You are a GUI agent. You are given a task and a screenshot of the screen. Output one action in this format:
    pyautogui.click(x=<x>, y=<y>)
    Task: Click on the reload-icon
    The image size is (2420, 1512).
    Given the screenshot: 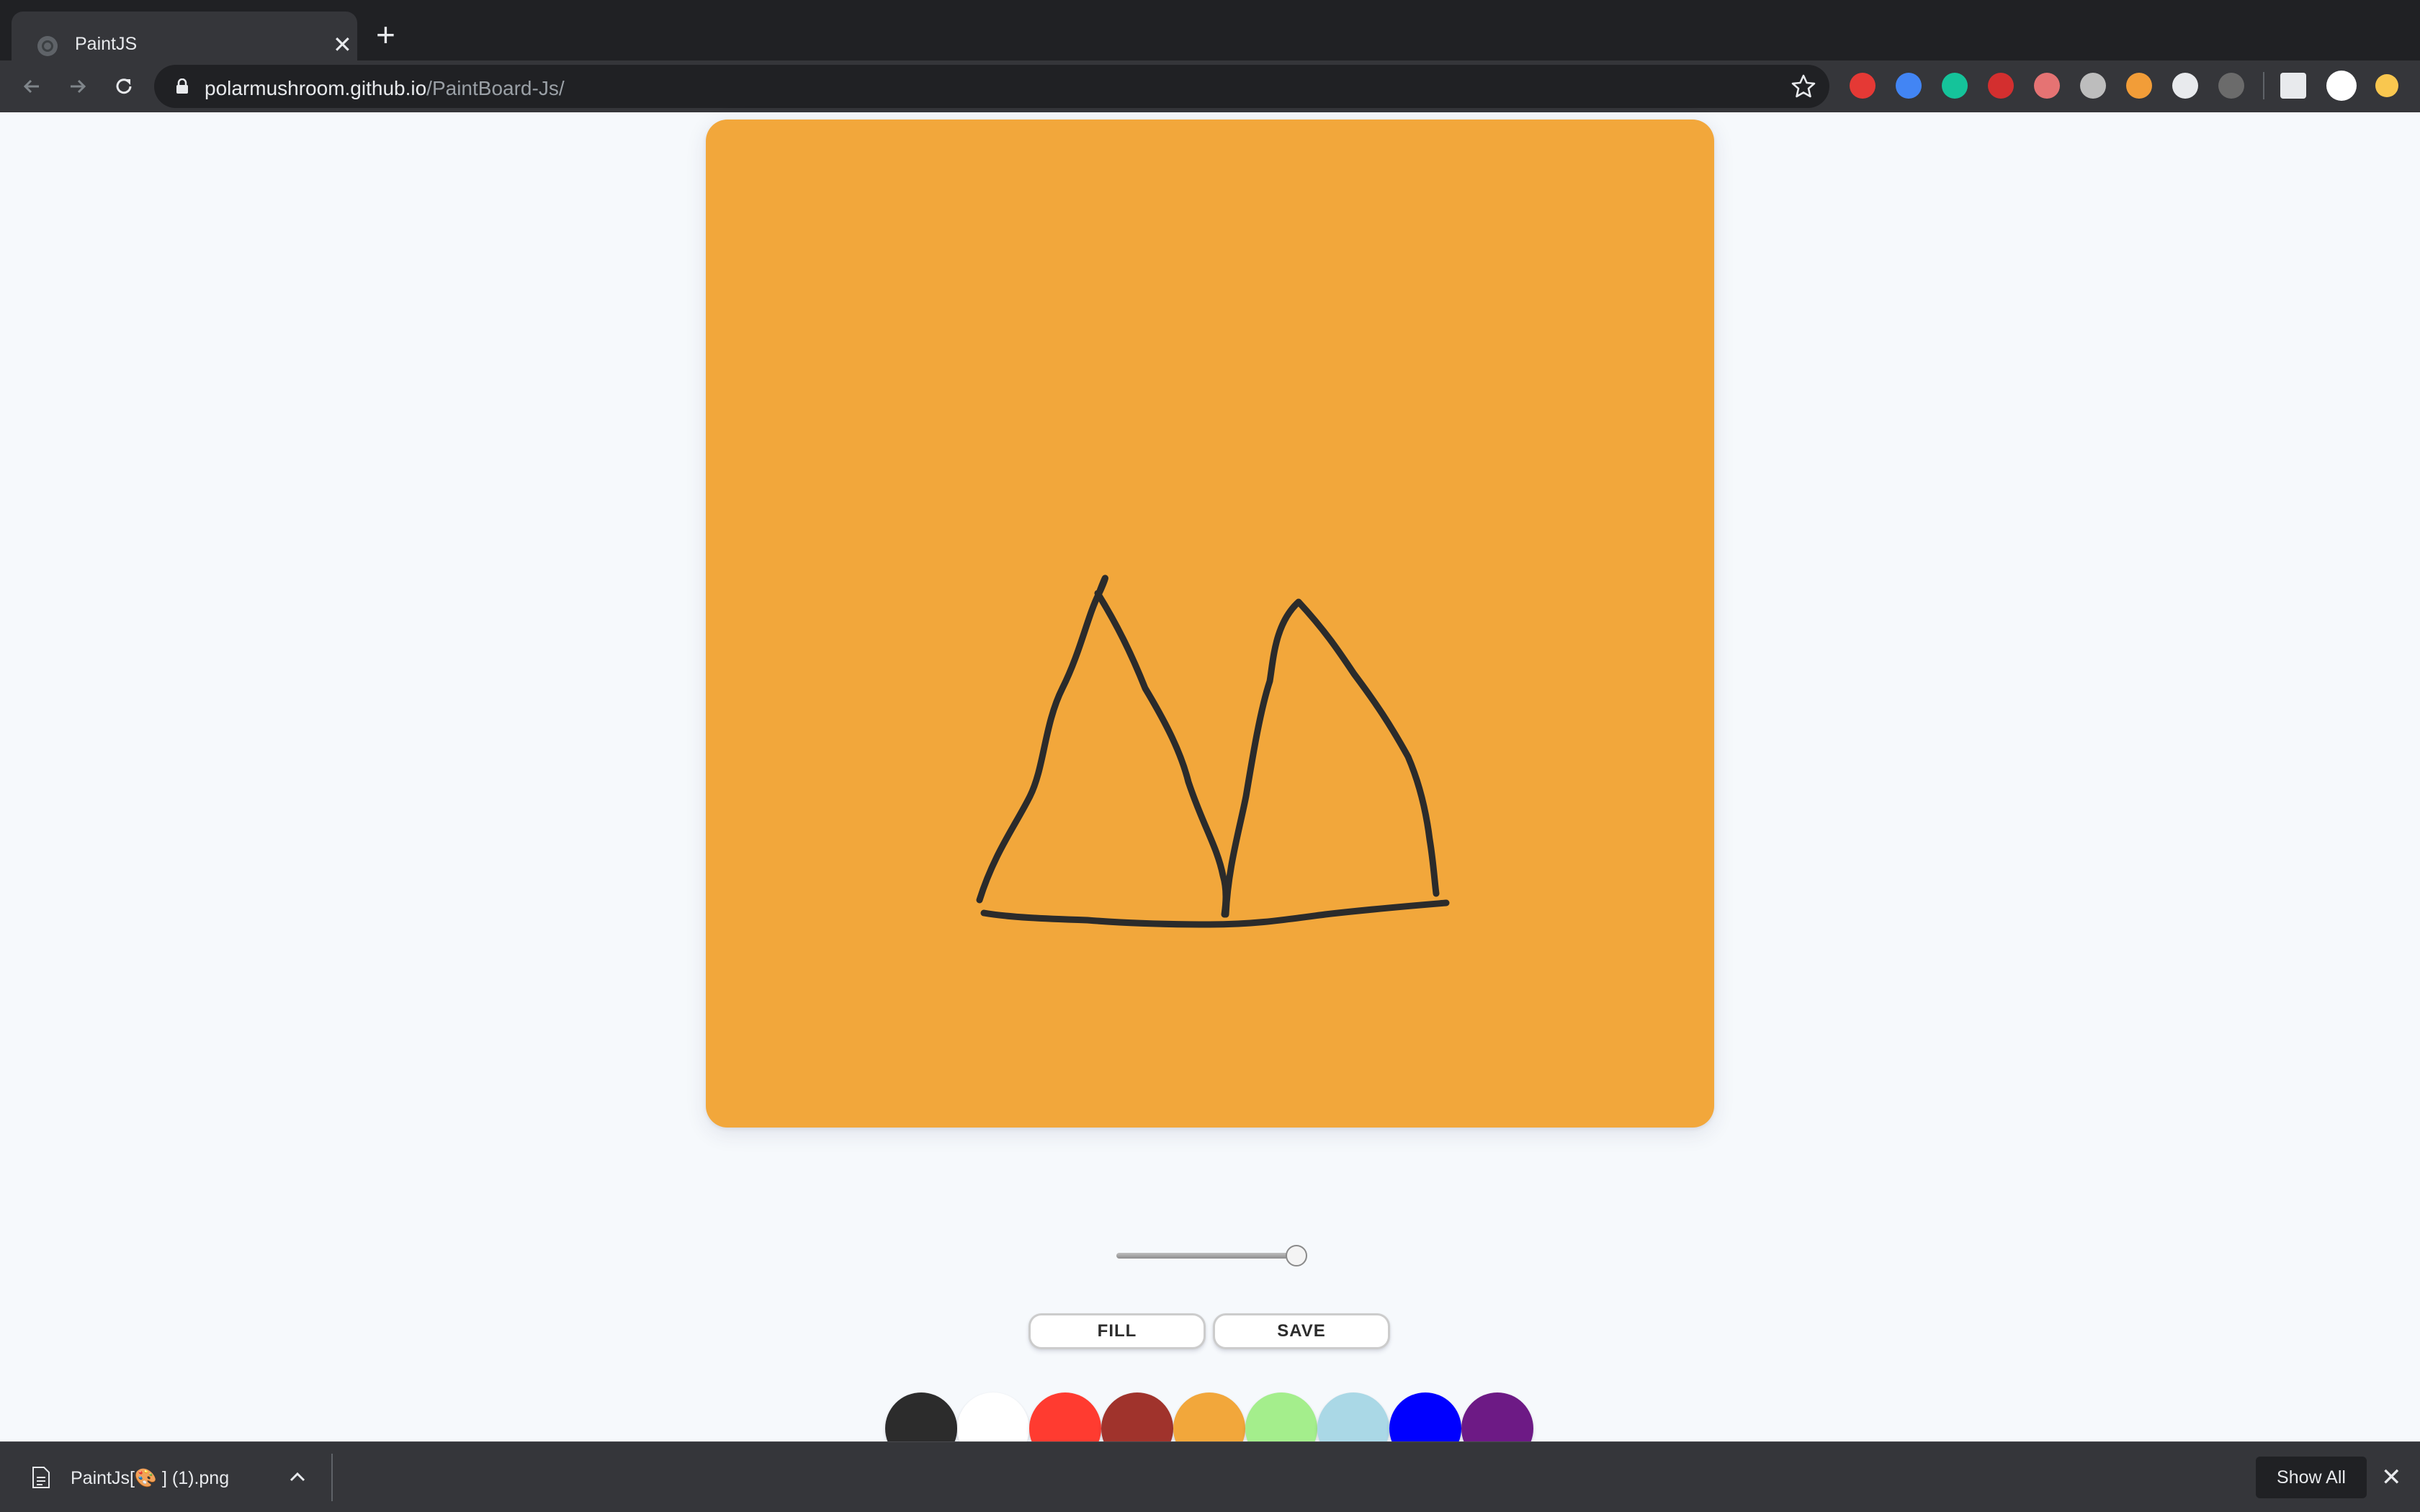 What is the action you would take?
    pyautogui.click(x=124, y=86)
    